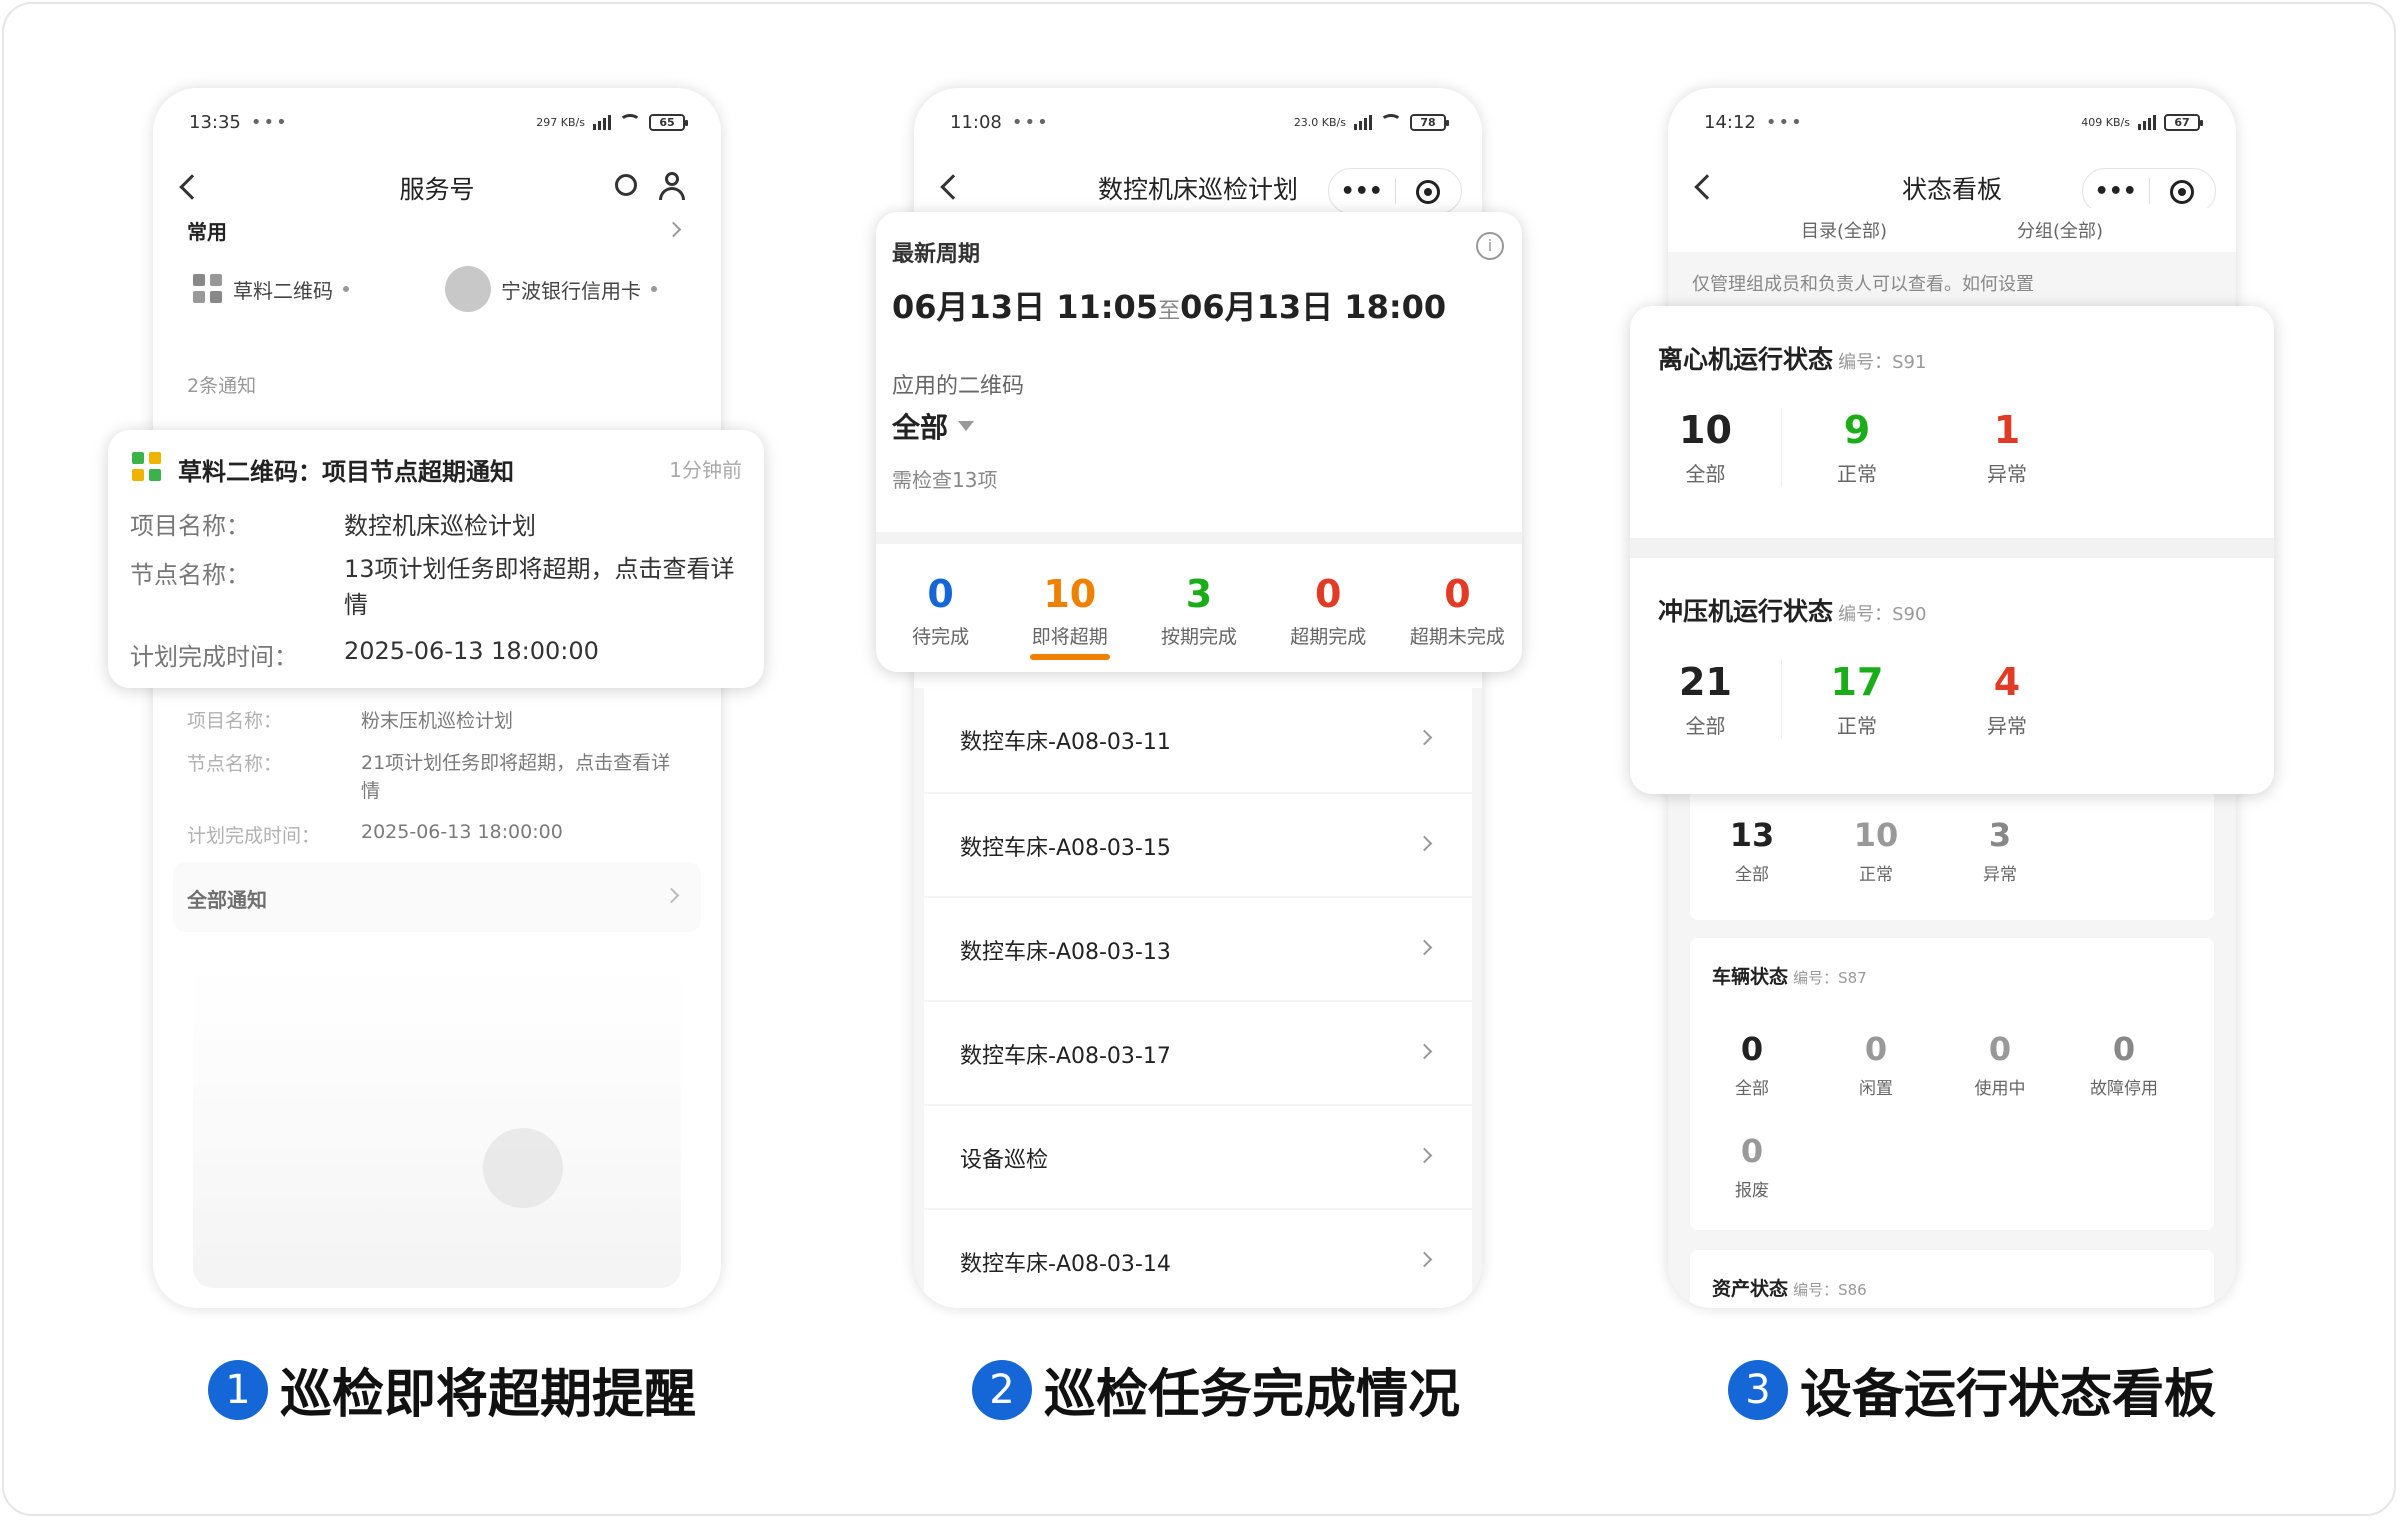 The height and width of the screenshot is (1520, 2400). What do you see at coordinates (271, 289) in the screenshot?
I see `shortcut-qr: 草料二维码` at bounding box center [271, 289].